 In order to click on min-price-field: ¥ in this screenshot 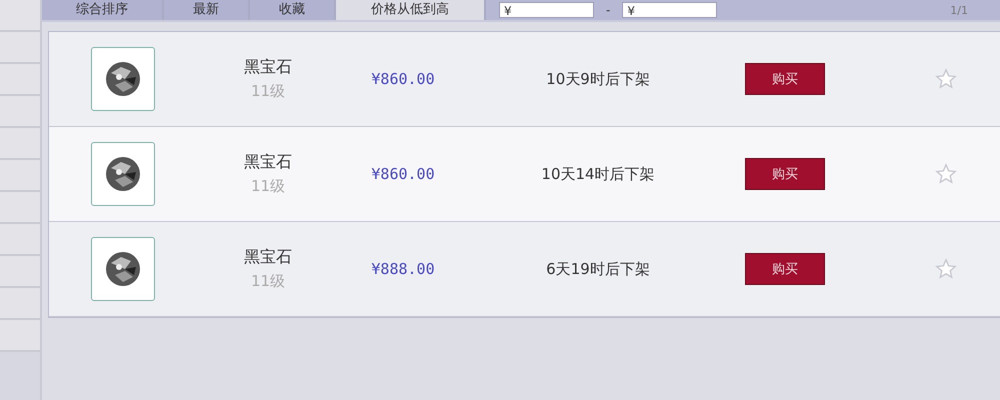, I will do `click(546, 10)`.